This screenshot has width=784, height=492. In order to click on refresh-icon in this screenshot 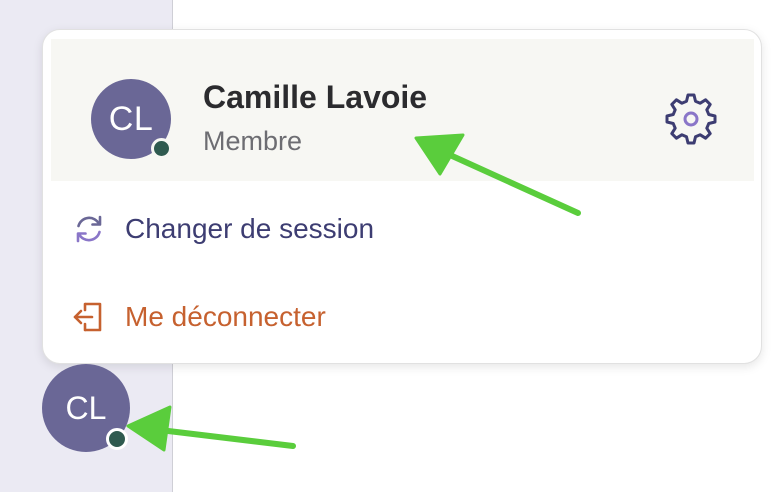, I will do `click(89, 229)`.